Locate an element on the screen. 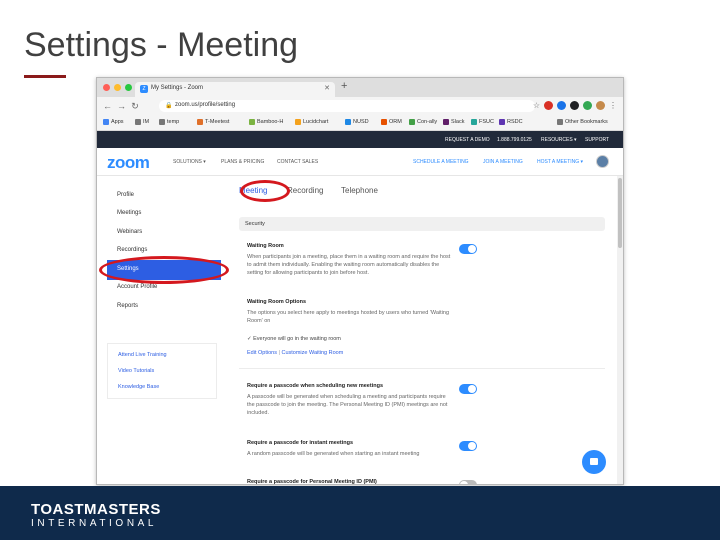 The height and width of the screenshot is (540, 720). extensions: ☆ ⋮ is located at coordinates (575, 105).